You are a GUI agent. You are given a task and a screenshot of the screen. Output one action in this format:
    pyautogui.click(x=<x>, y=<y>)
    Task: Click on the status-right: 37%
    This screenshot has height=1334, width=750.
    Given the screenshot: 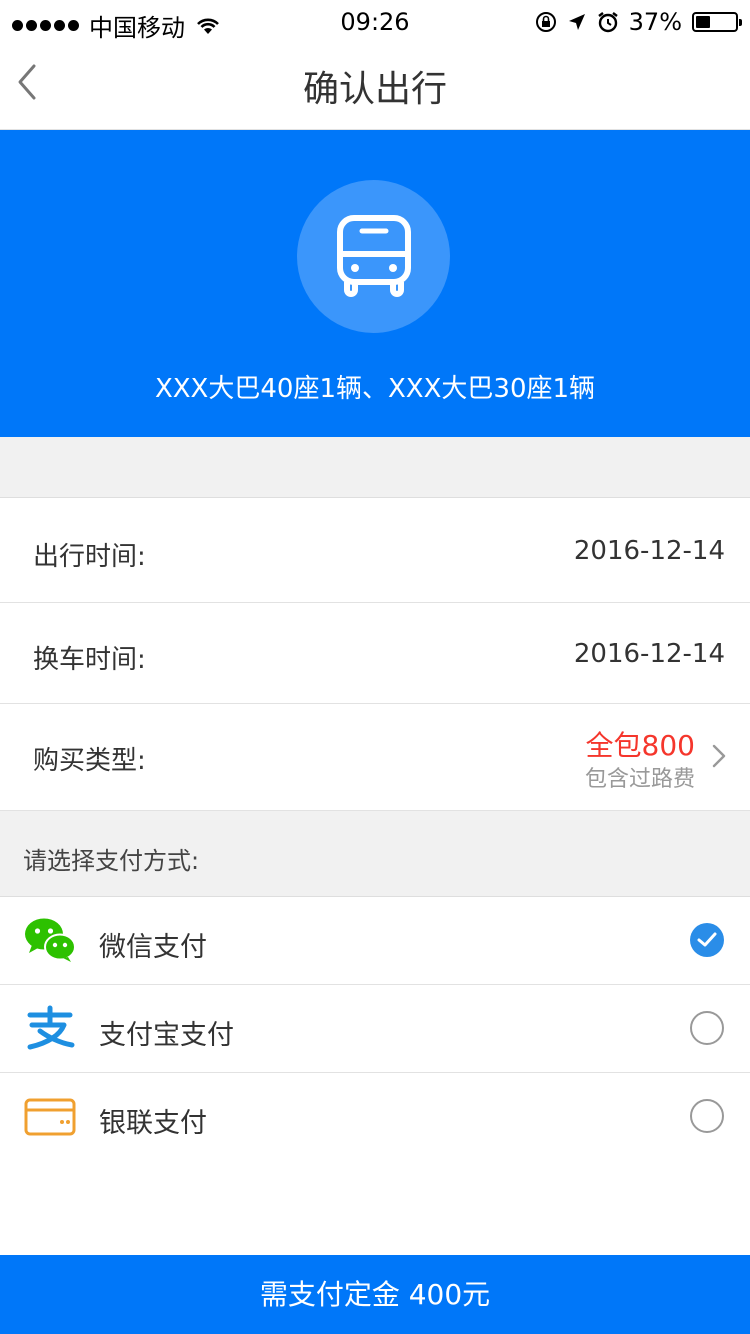 What is the action you would take?
    pyautogui.click(x=638, y=22)
    